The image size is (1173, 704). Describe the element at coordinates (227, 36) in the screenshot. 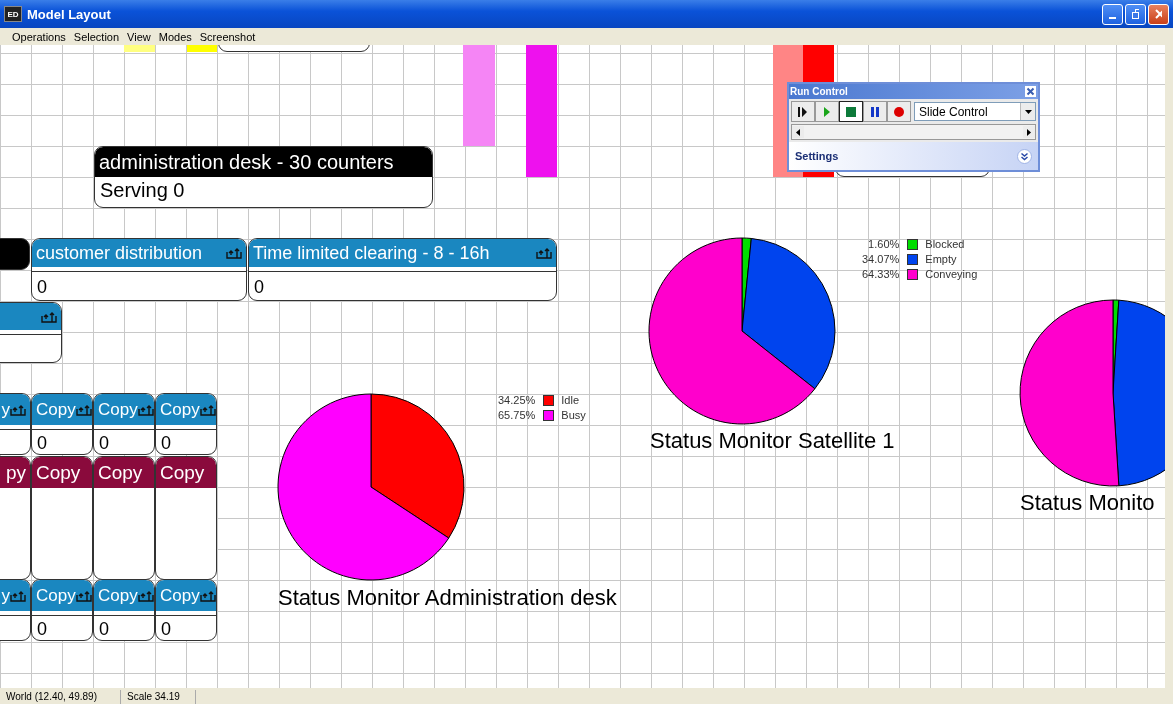

I see `menu-item: Screenshot` at that location.